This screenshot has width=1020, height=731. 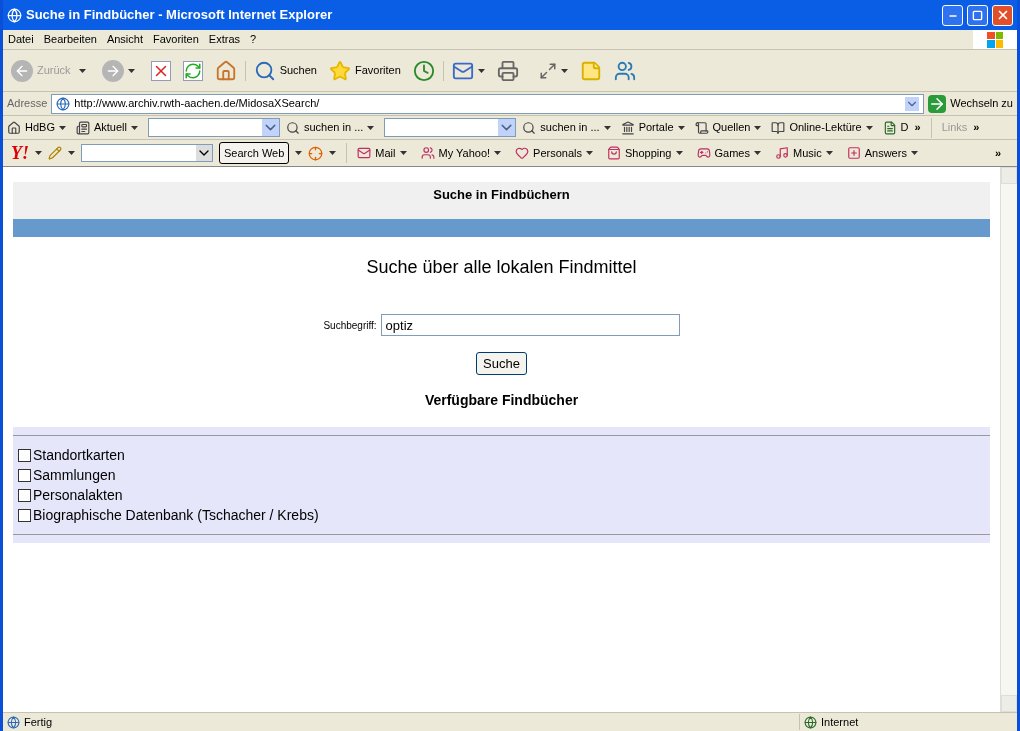 I want to click on history-icon, so click(x=423, y=70).